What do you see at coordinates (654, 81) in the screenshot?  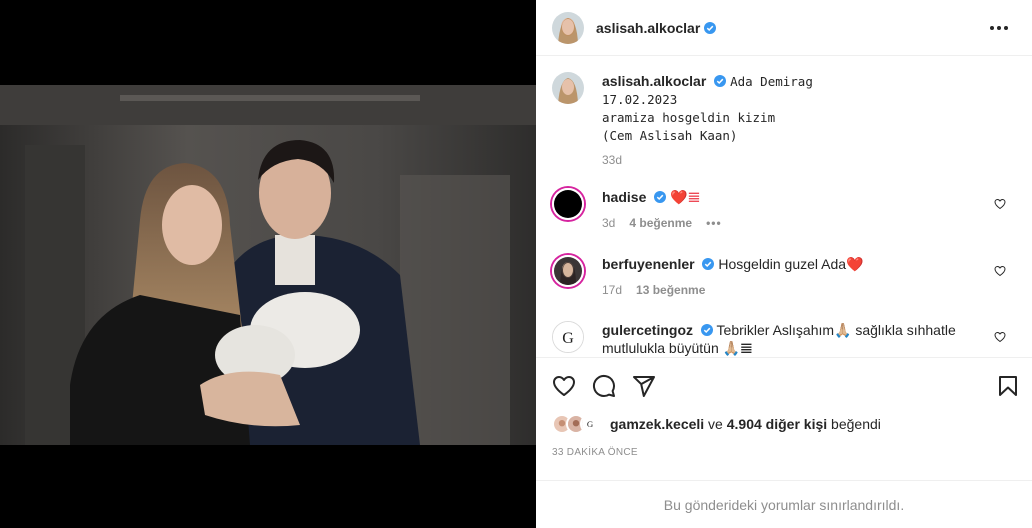 I see `caption-username: aslisah.alkoclar` at bounding box center [654, 81].